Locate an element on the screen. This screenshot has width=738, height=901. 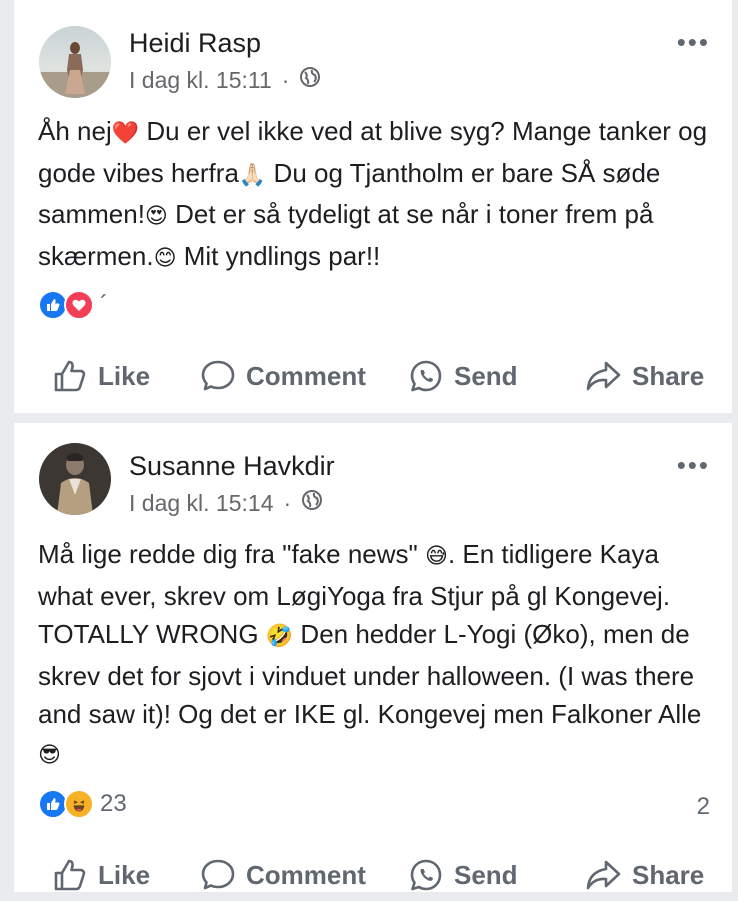
author-name: Susanne Havkdir is located at coordinates (232, 466).